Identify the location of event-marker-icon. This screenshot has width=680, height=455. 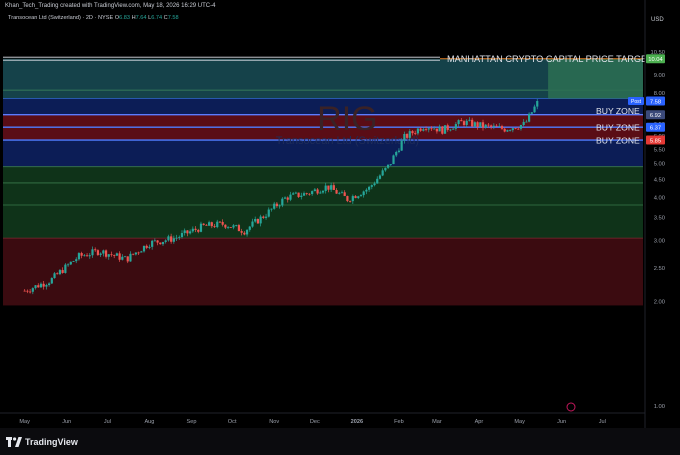
(571, 407).